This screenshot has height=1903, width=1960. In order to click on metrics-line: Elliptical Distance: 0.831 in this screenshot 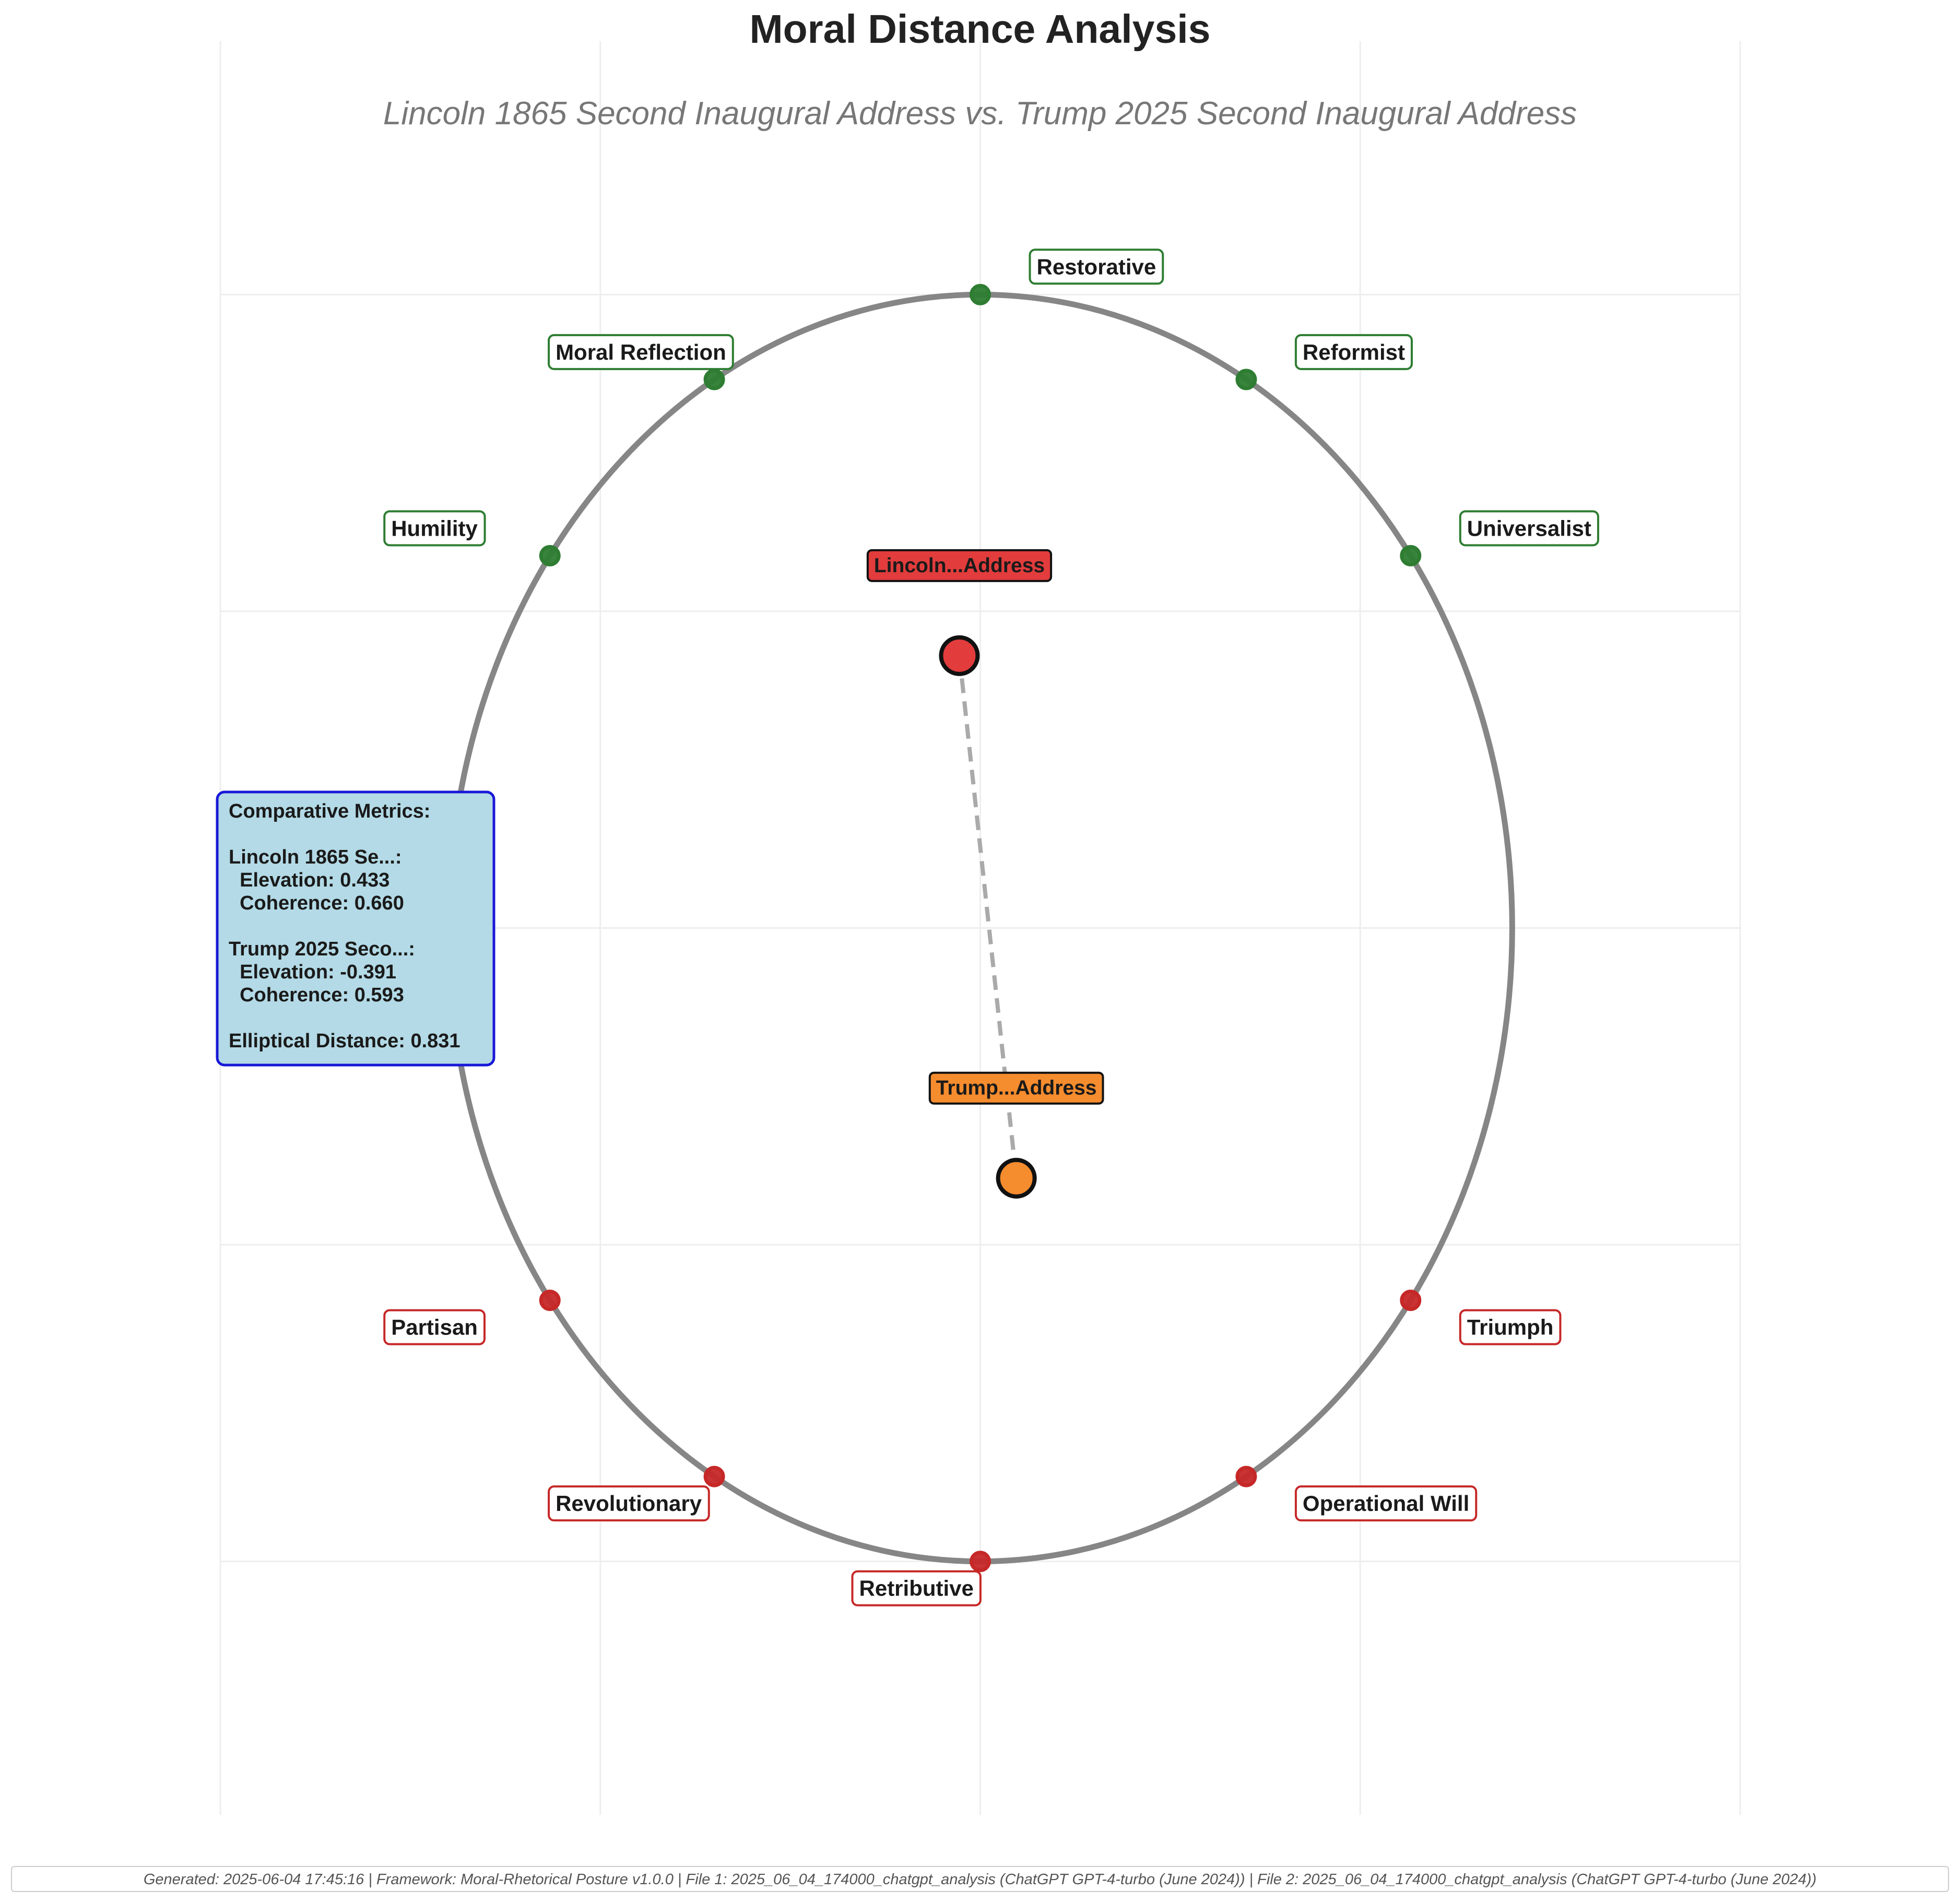, I will do `click(345, 1041)`.